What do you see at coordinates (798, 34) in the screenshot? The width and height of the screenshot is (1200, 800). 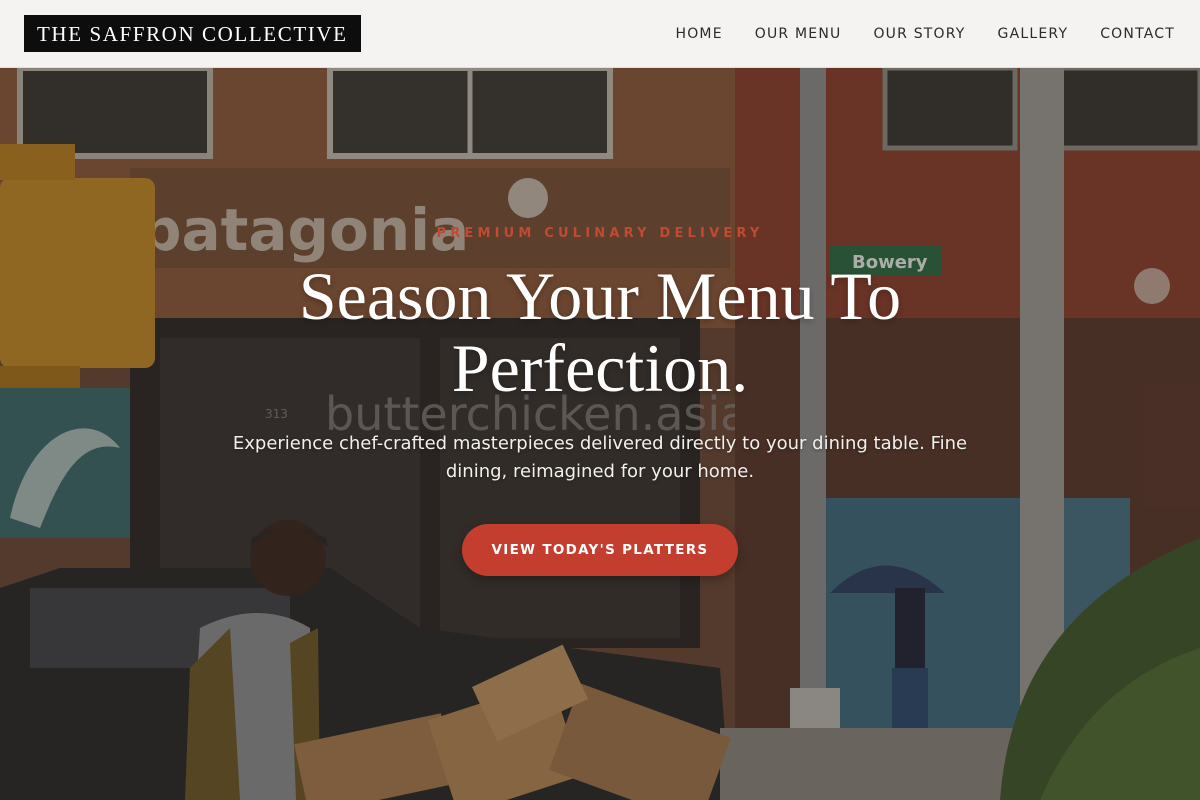 I see `nav-our-menu: OUR MENU` at bounding box center [798, 34].